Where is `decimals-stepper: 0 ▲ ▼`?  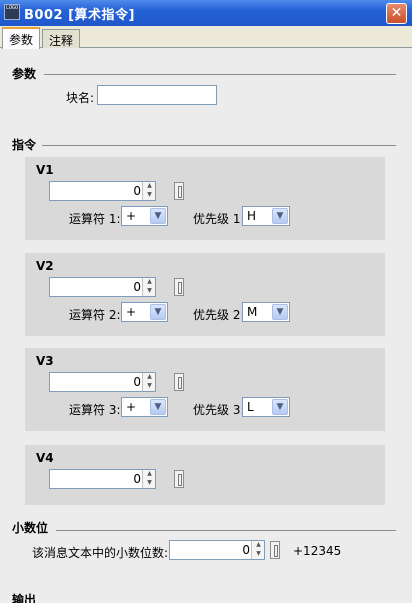 decimals-stepper: 0 ▲ ▼ is located at coordinates (217, 550).